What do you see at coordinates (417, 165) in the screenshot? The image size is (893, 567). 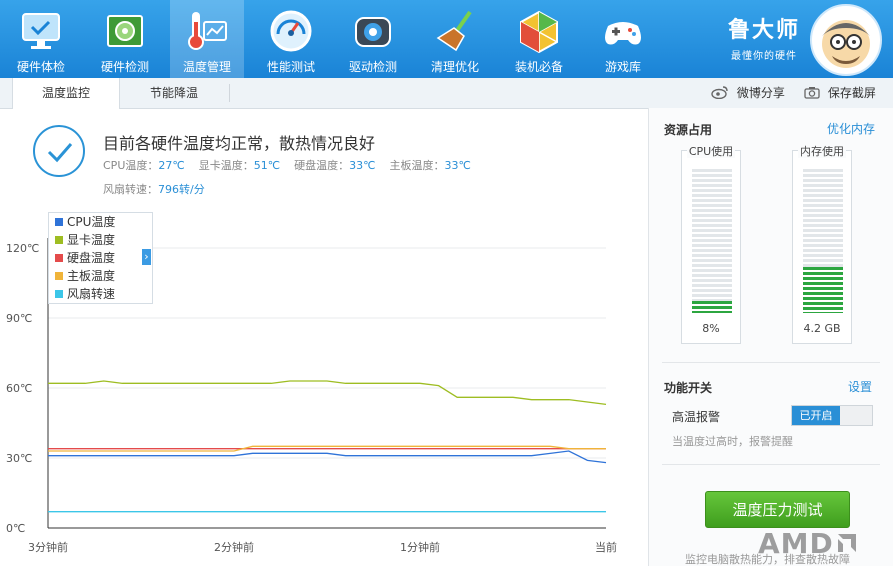 I see `board-temp-label: 主板温度：` at bounding box center [417, 165].